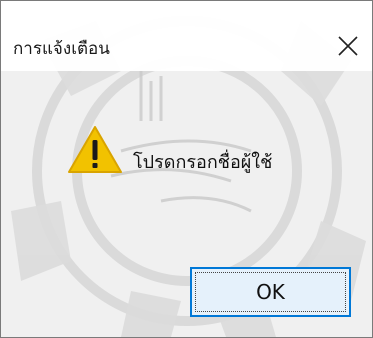  I want to click on close-icon, so click(348, 46).